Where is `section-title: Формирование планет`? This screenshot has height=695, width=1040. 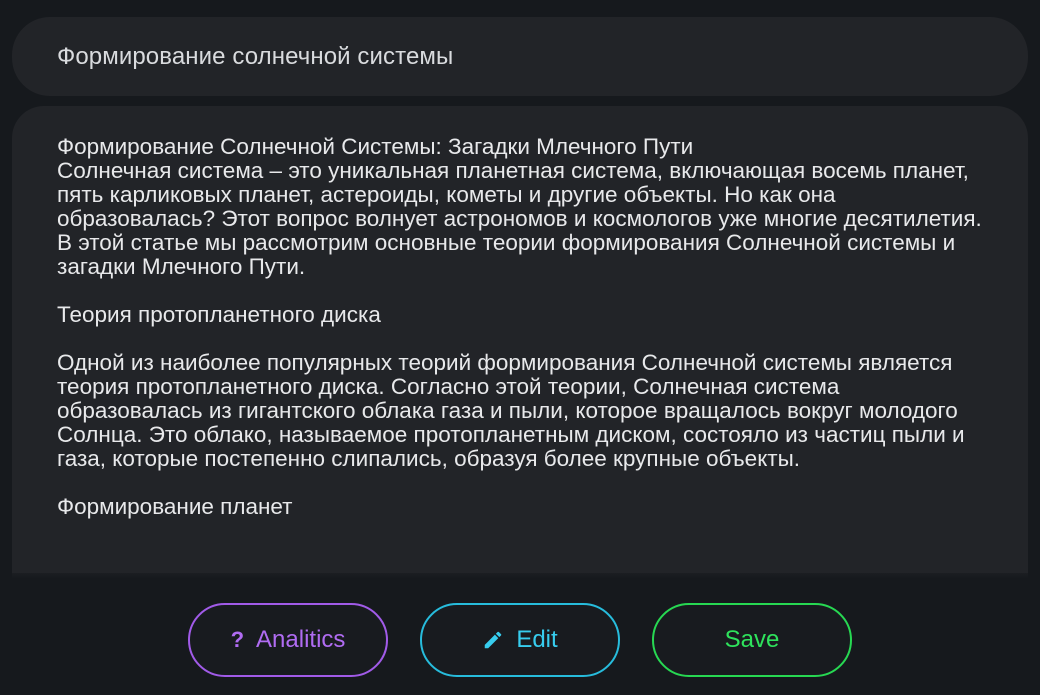
section-title: Формирование планет is located at coordinates (175, 506).